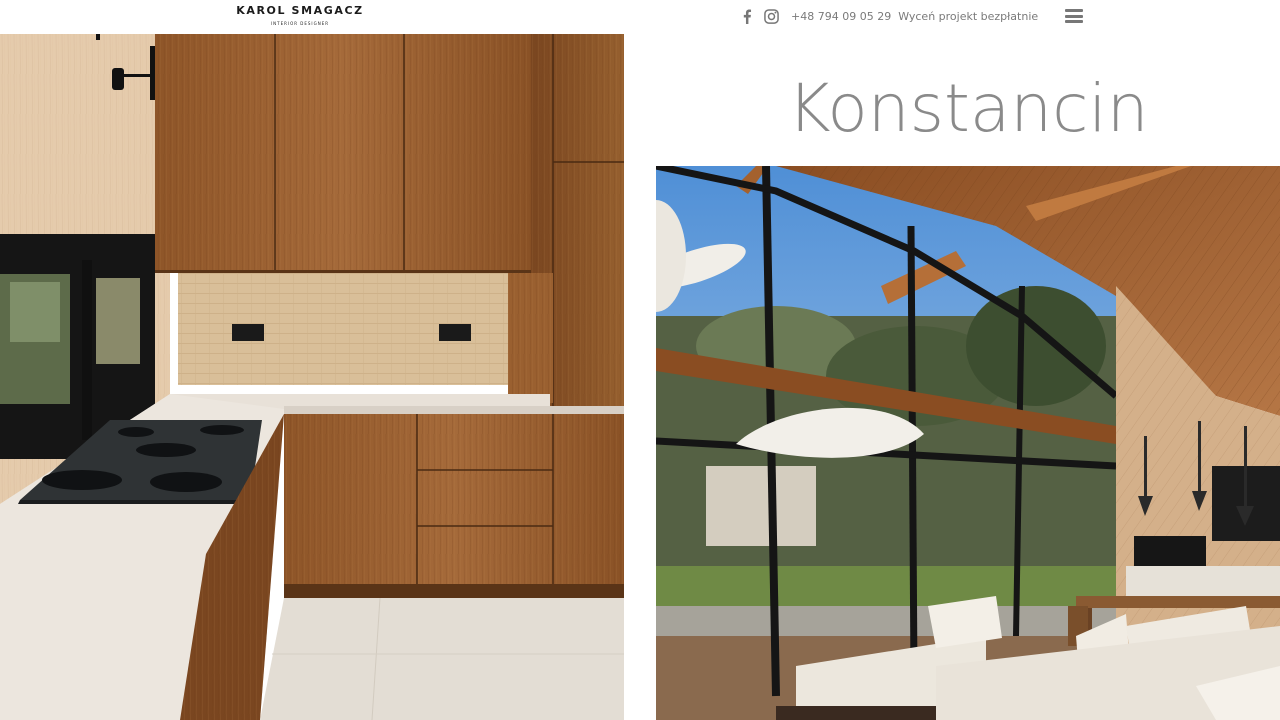 The image size is (1280, 720). I want to click on phone-link: +48 794 09 05 29, so click(841, 16).